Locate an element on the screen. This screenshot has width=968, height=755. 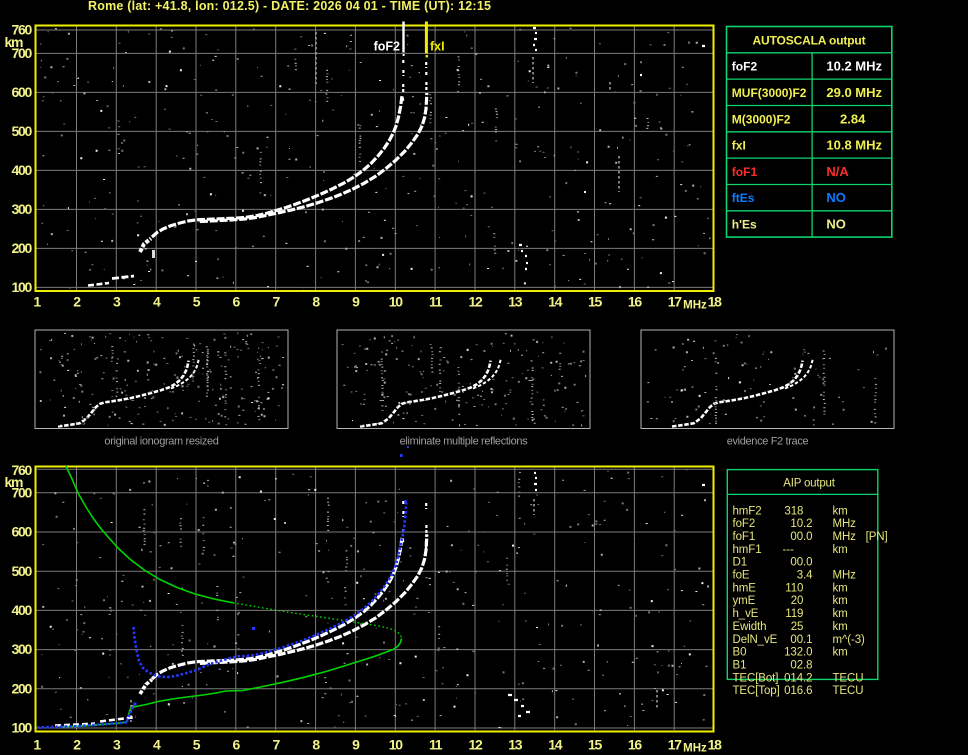
svg-text: m^(-3) is located at coordinates (849, 640).